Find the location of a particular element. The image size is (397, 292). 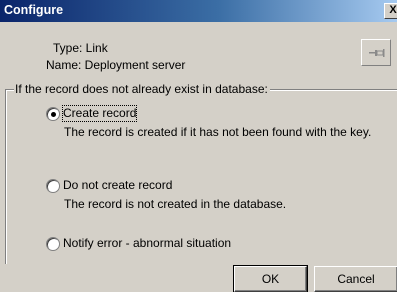

radio-selected-dot is located at coordinates (53, 114).